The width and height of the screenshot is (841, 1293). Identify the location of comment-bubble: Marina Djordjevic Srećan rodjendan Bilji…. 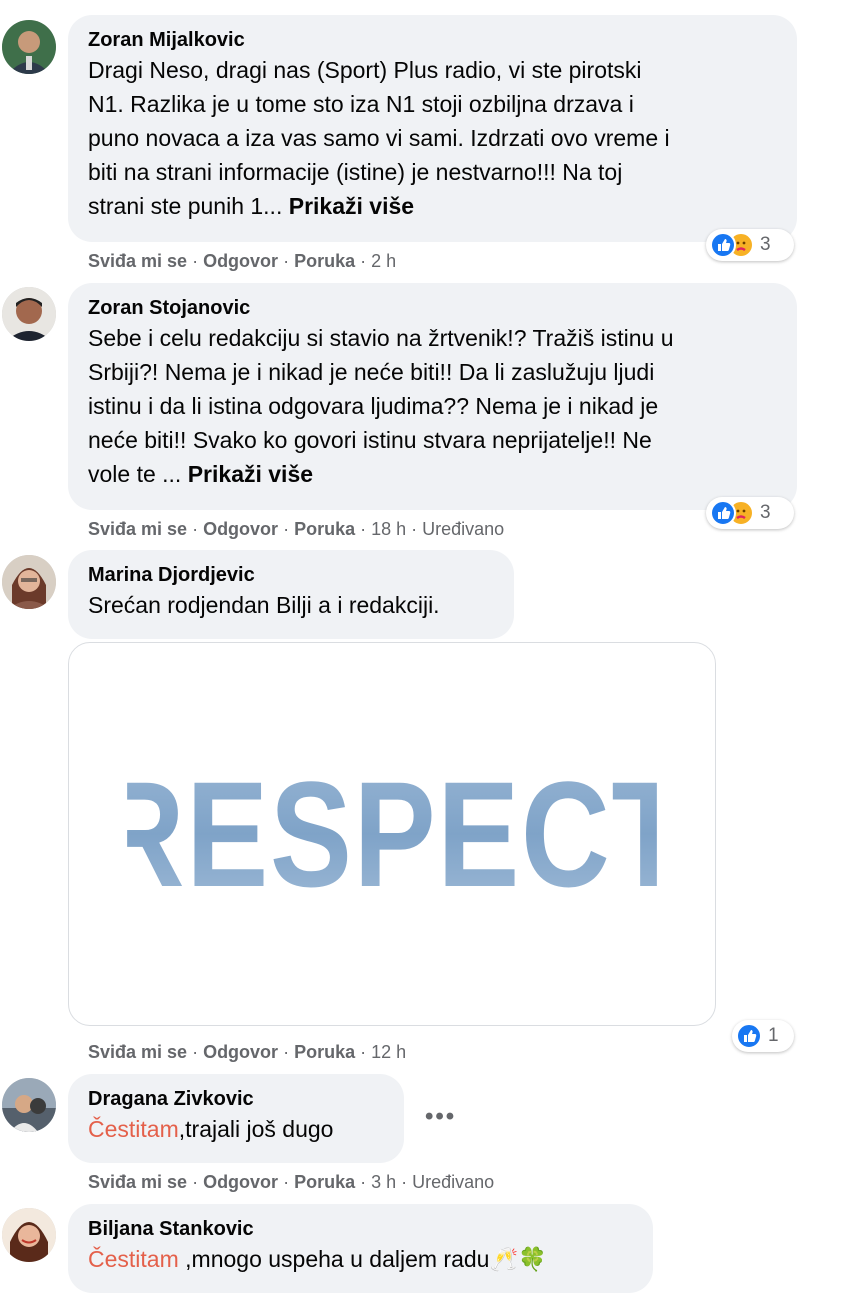
(291, 594).